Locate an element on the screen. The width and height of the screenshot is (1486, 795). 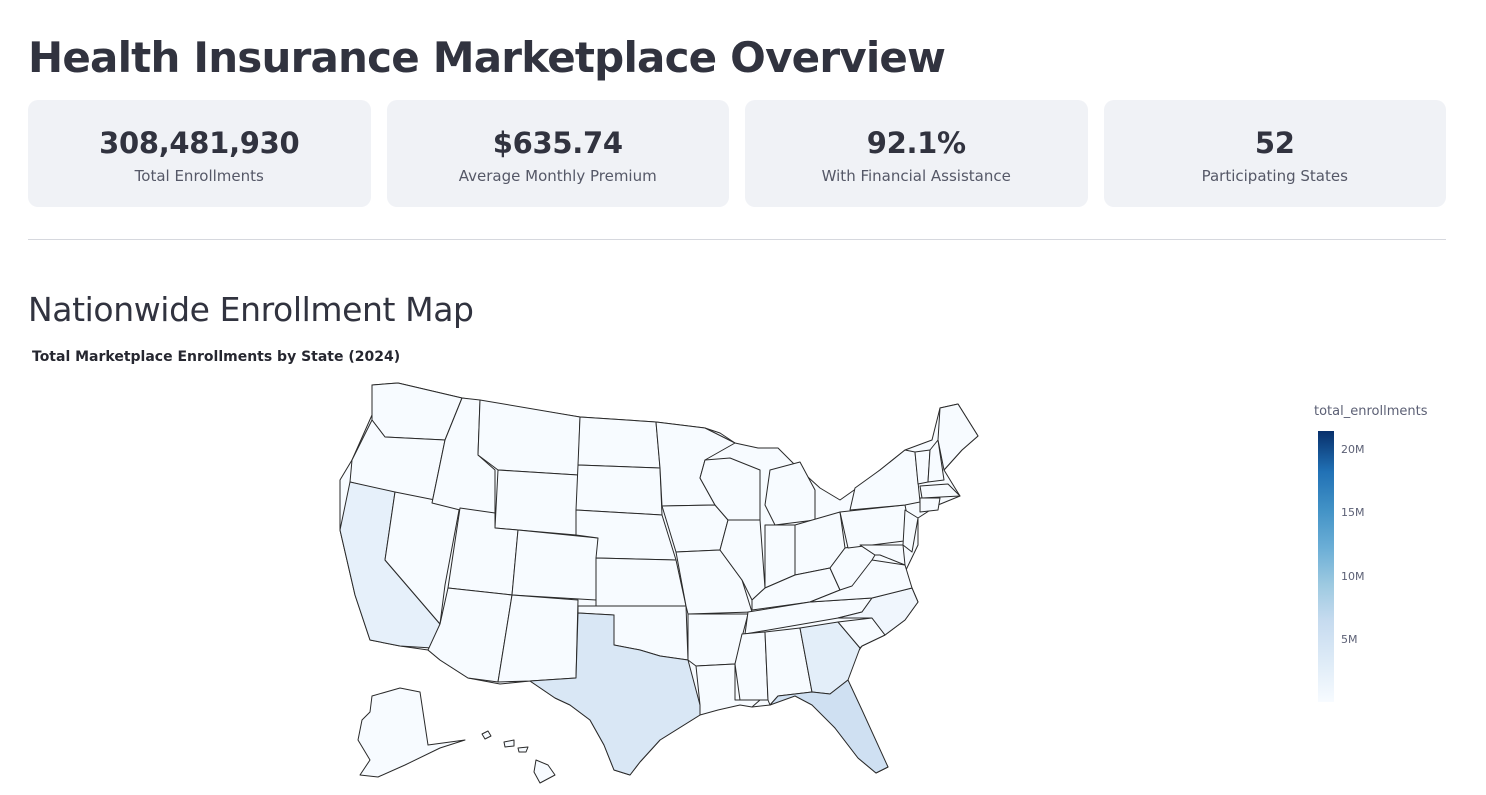
state-co is located at coordinates (555, 565).